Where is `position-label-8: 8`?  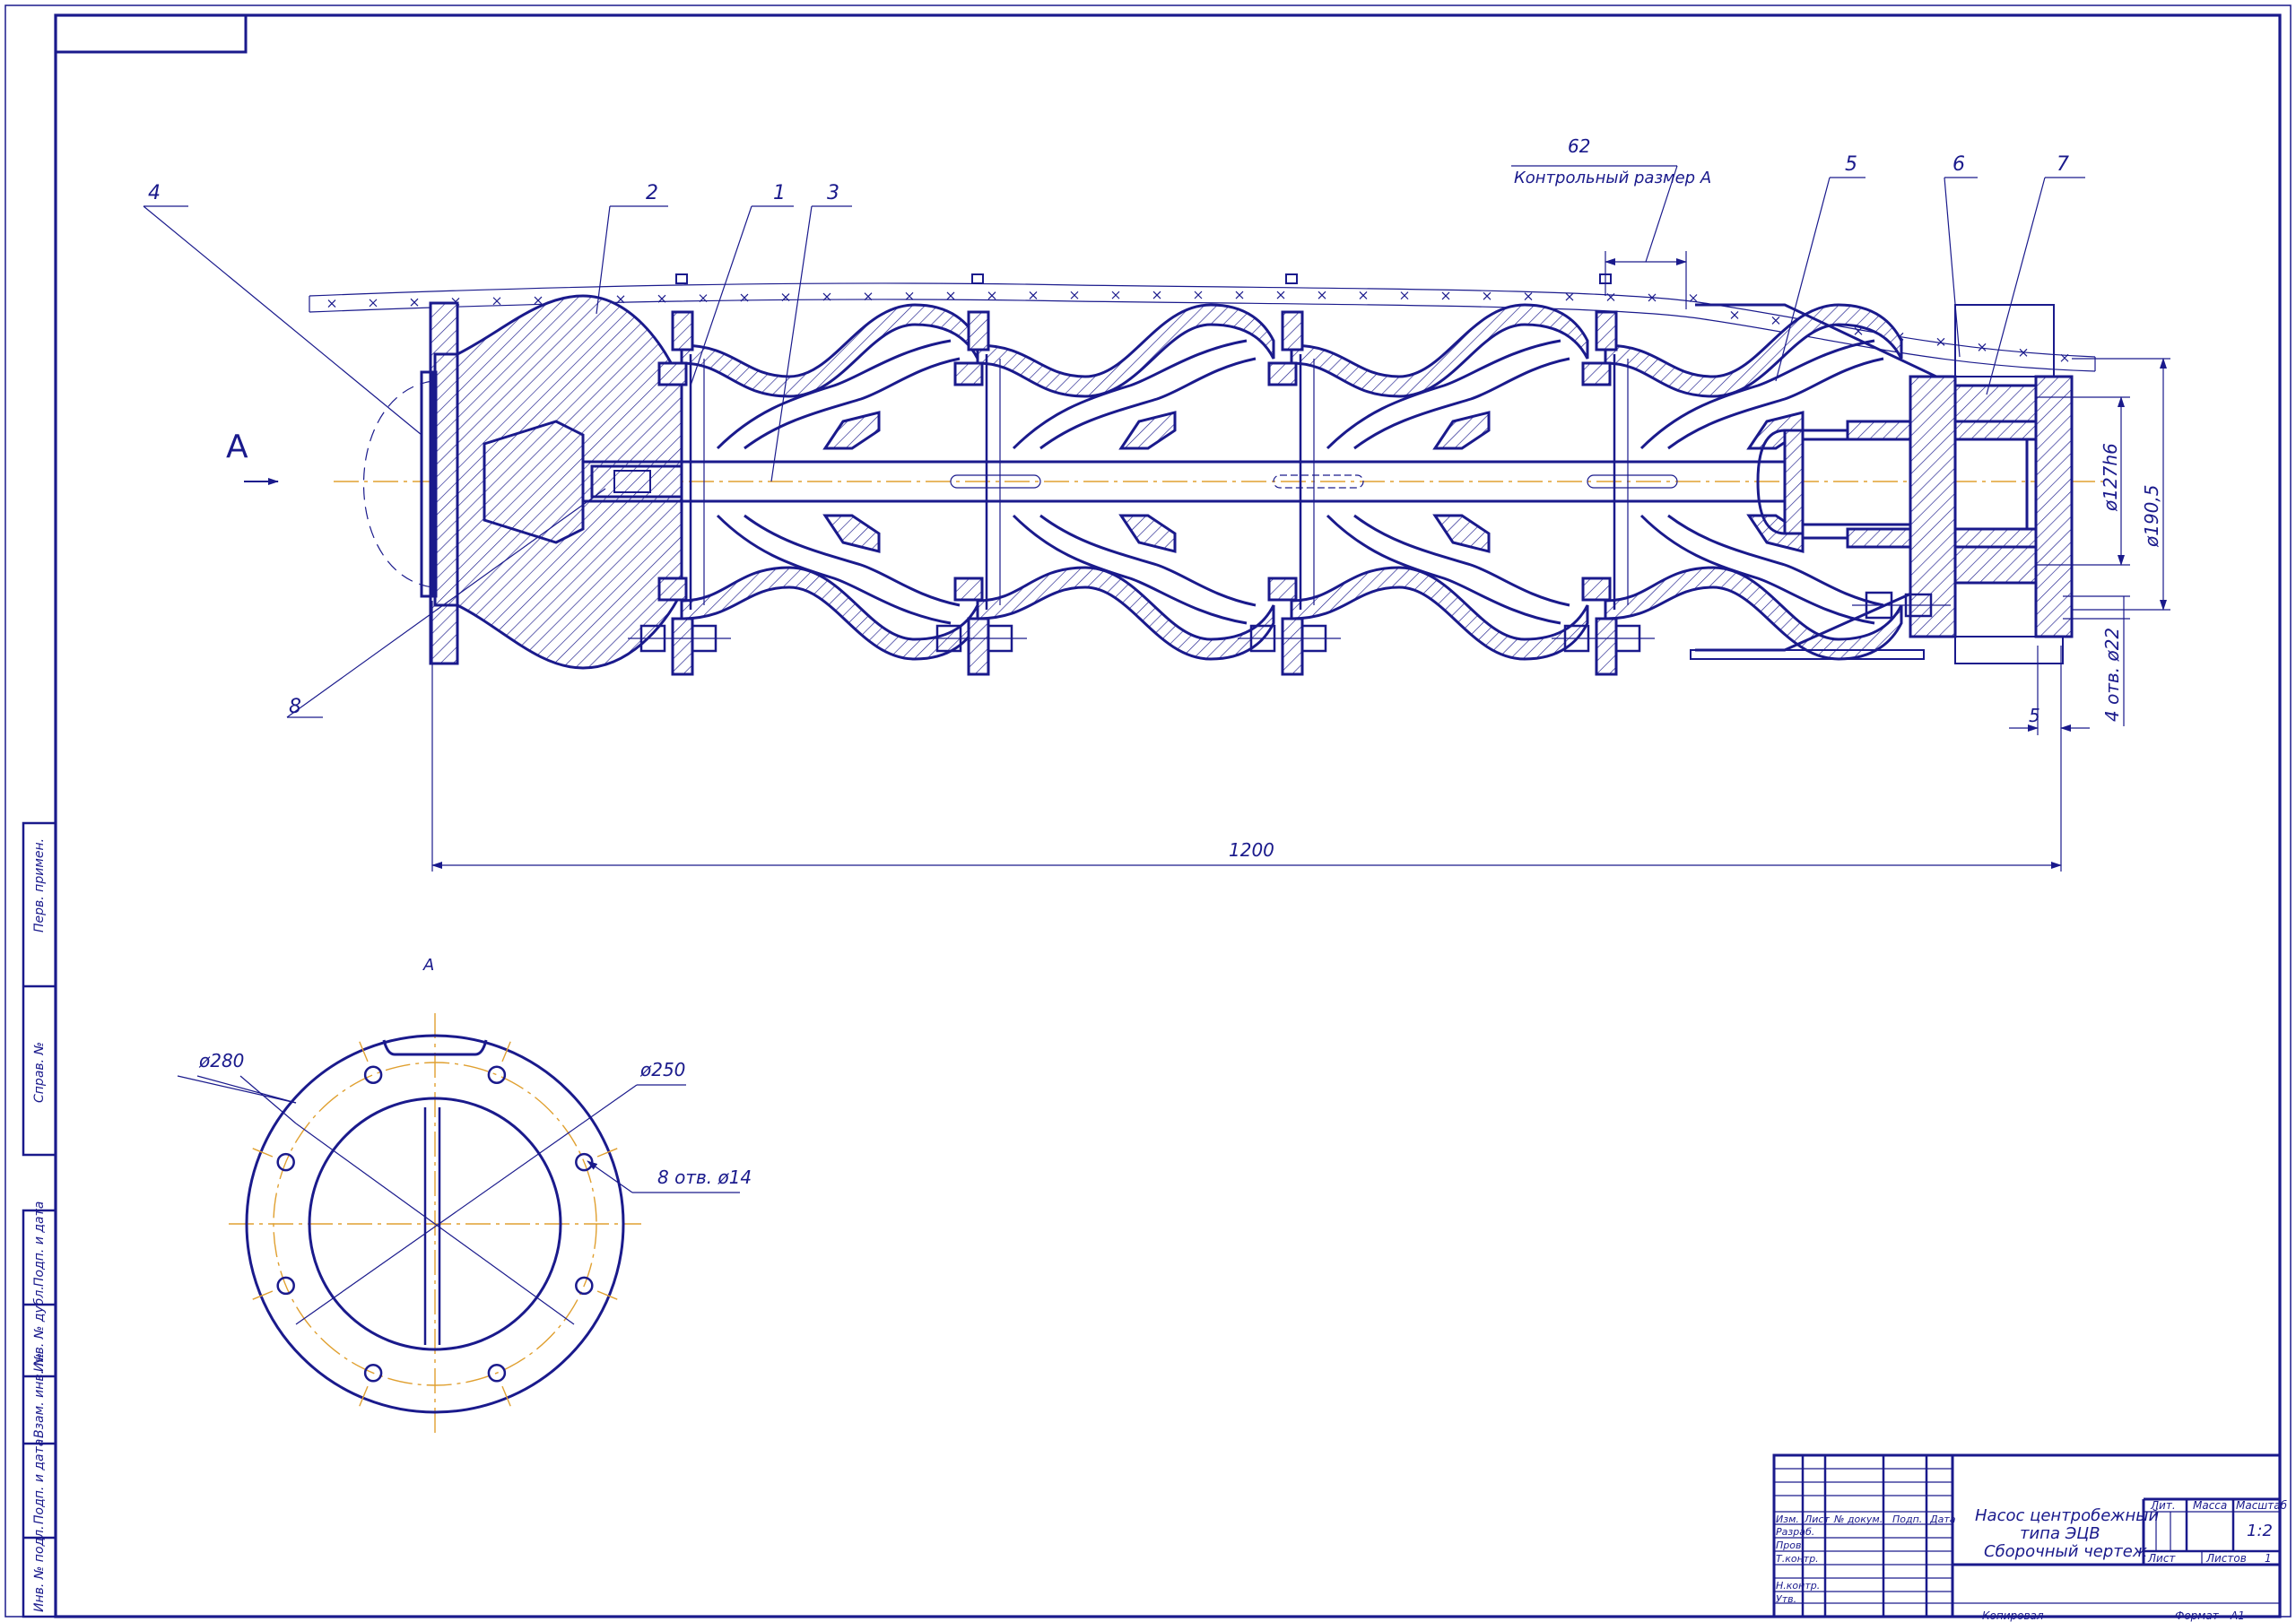
position-label-8: 8 is located at coordinates (295, 707).